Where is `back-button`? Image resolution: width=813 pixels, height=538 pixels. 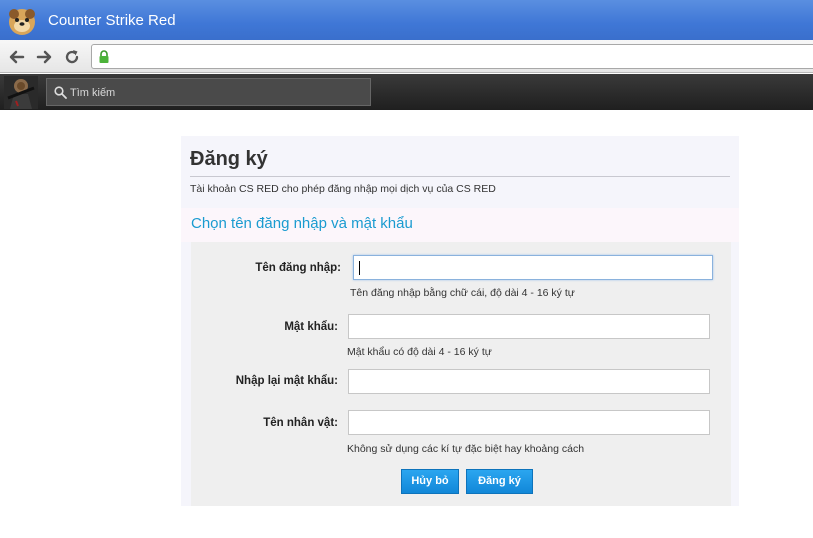
back-button is located at coordinates (17, 57).